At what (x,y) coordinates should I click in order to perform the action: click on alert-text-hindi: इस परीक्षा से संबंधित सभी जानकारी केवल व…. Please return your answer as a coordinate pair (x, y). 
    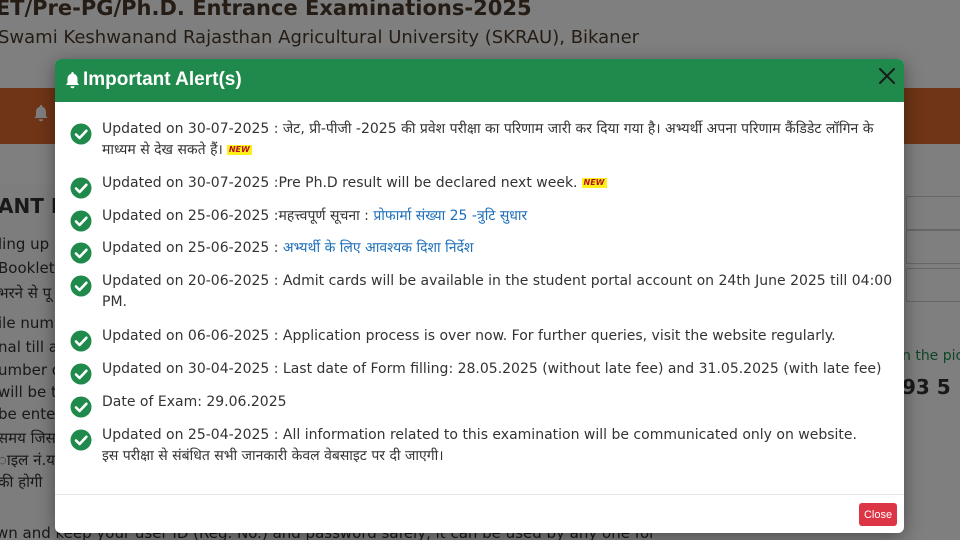
    Looking at the image, I should click on (273, 456).